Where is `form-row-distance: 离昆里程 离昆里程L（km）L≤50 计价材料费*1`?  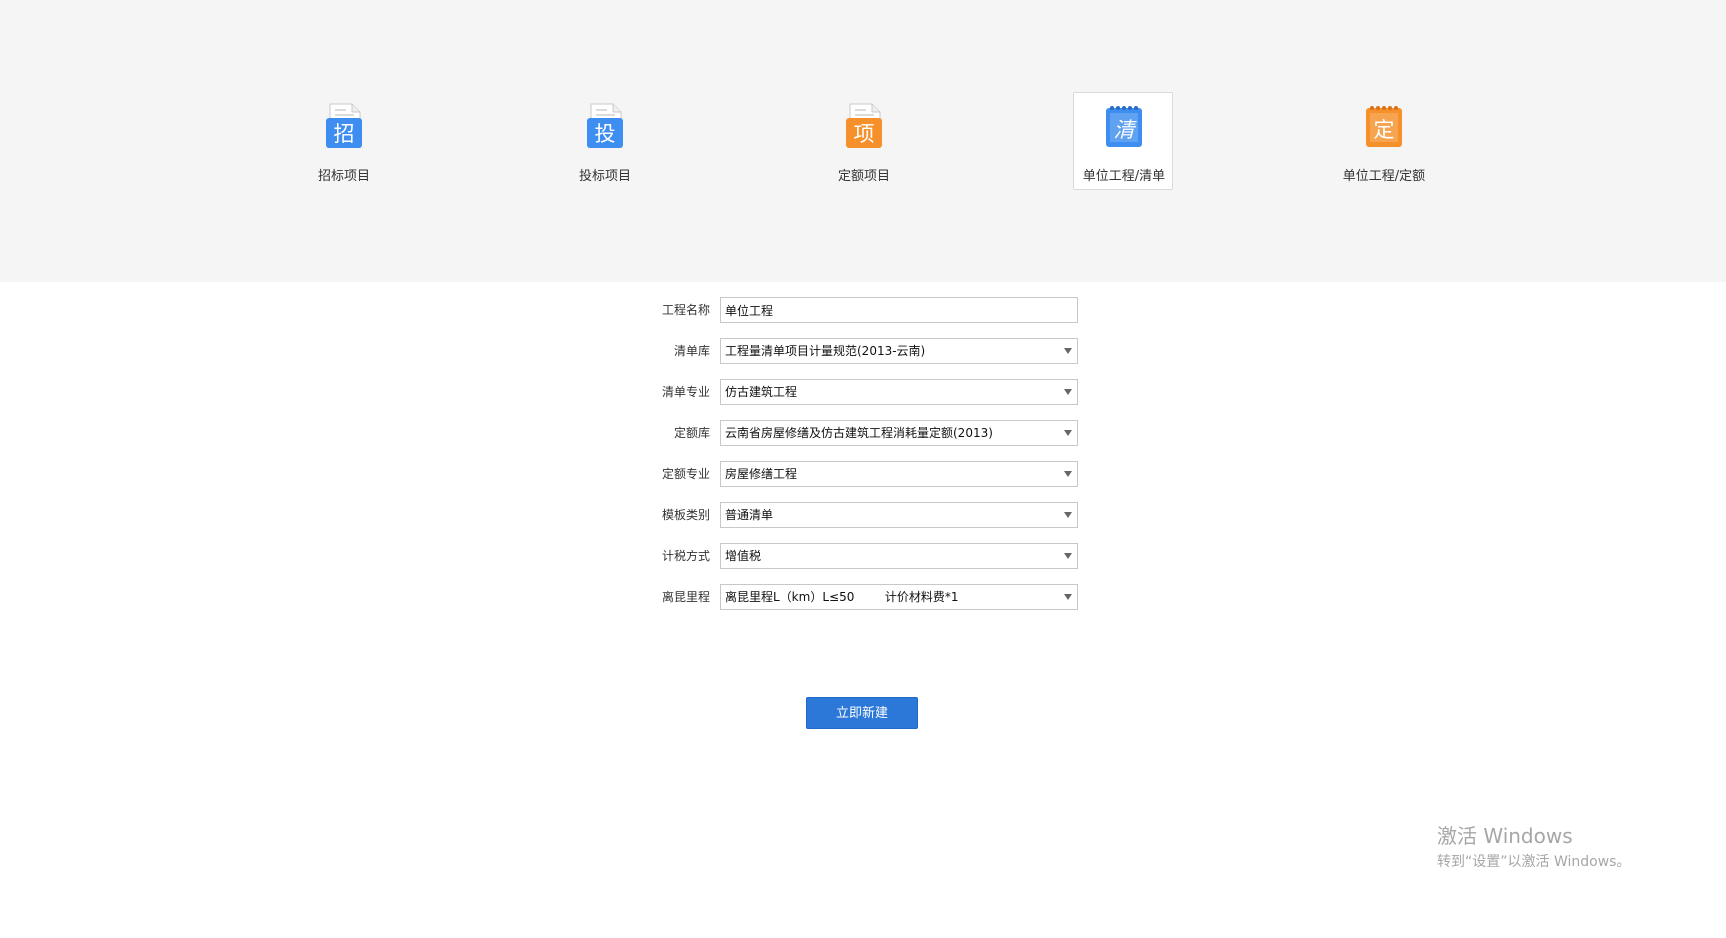
form-row-distance: 离昆里程 离昆里程L（km）L≤50 计价材料费*1 is located at coordinates (840, 597).